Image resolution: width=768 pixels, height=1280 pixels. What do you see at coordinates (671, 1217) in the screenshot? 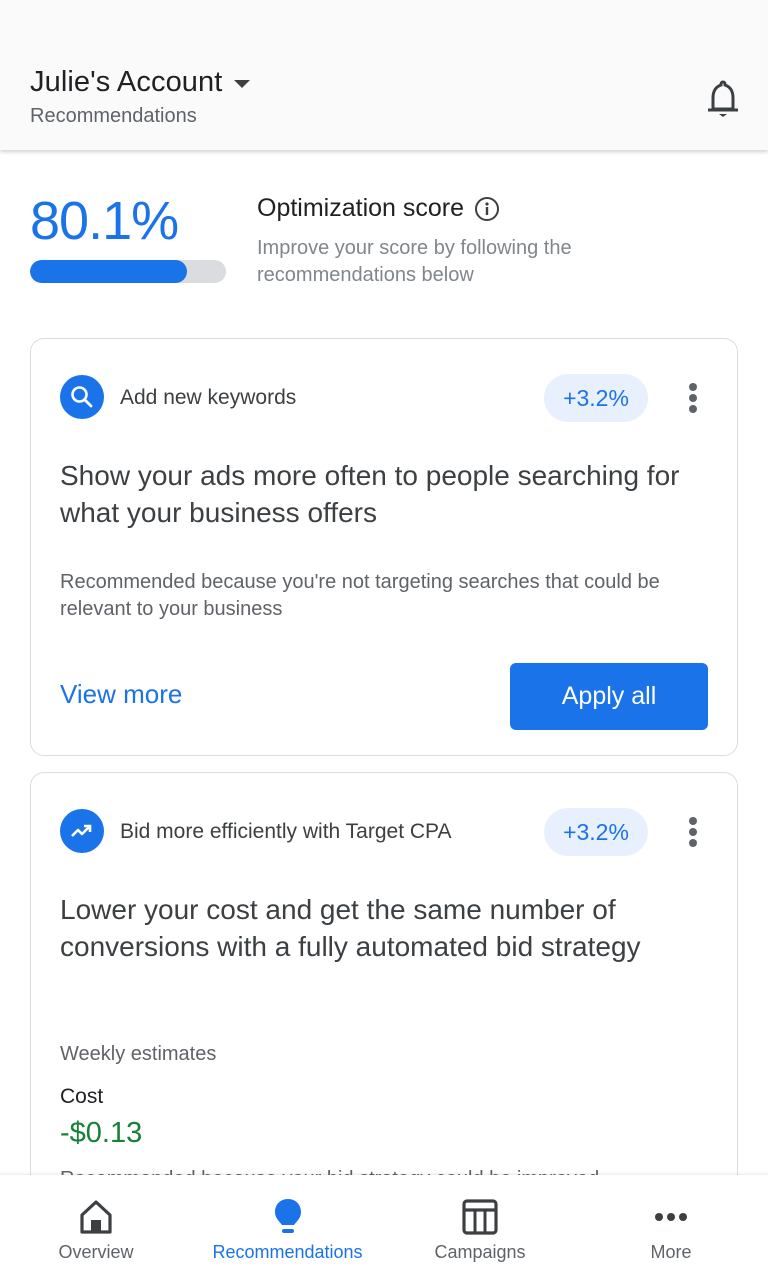
I see `more-horiz-icon` at bounding box center [671, 1217].